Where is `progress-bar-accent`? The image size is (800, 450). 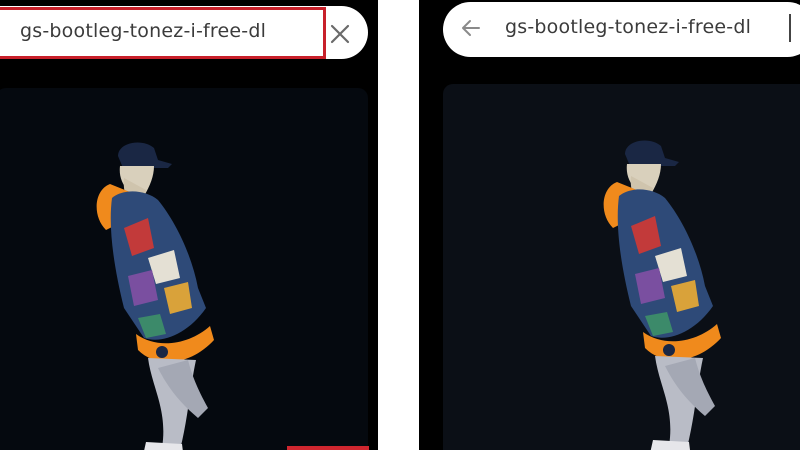 progress-bar-accent is located at coordinates (328, 448).